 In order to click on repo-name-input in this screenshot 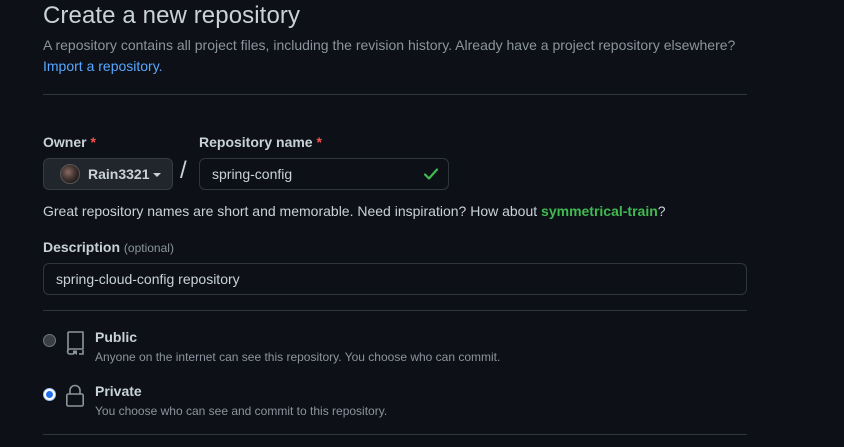, I will do `click(324, 174)`.